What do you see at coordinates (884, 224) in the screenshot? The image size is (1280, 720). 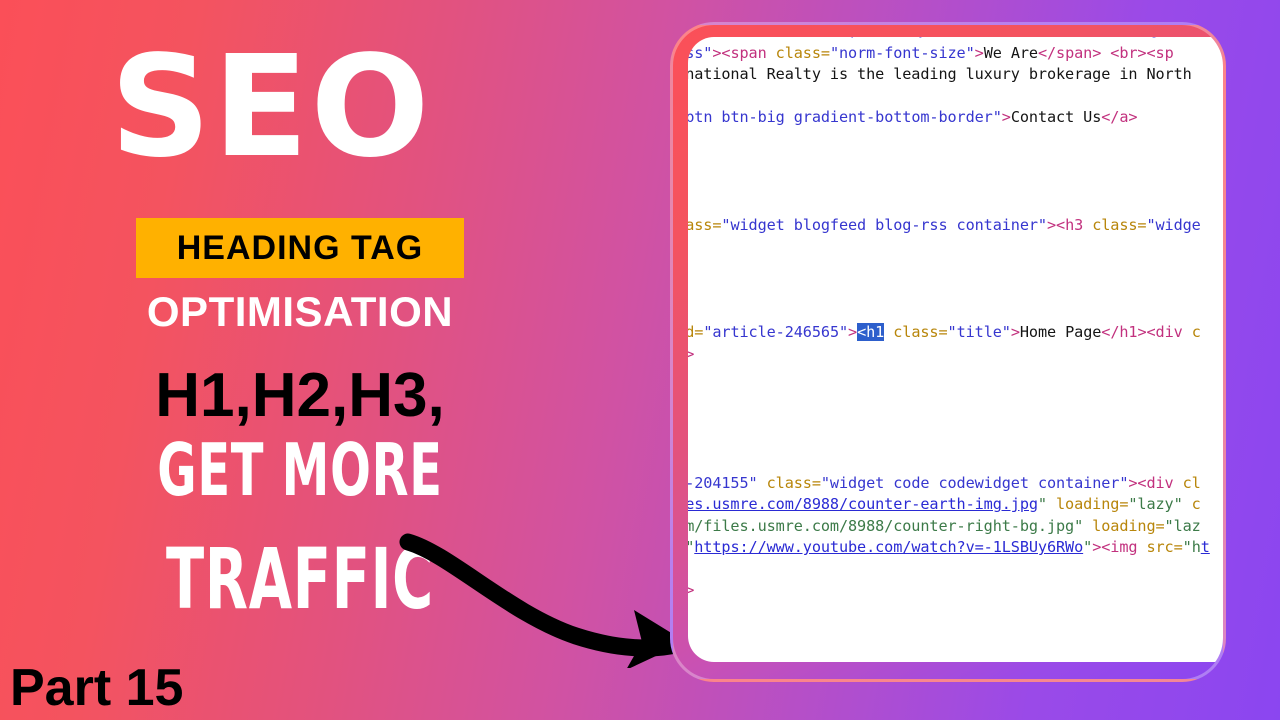 I see `code-token: "widget blogfeed blog-rss container"` at bounding box center [884, 224].